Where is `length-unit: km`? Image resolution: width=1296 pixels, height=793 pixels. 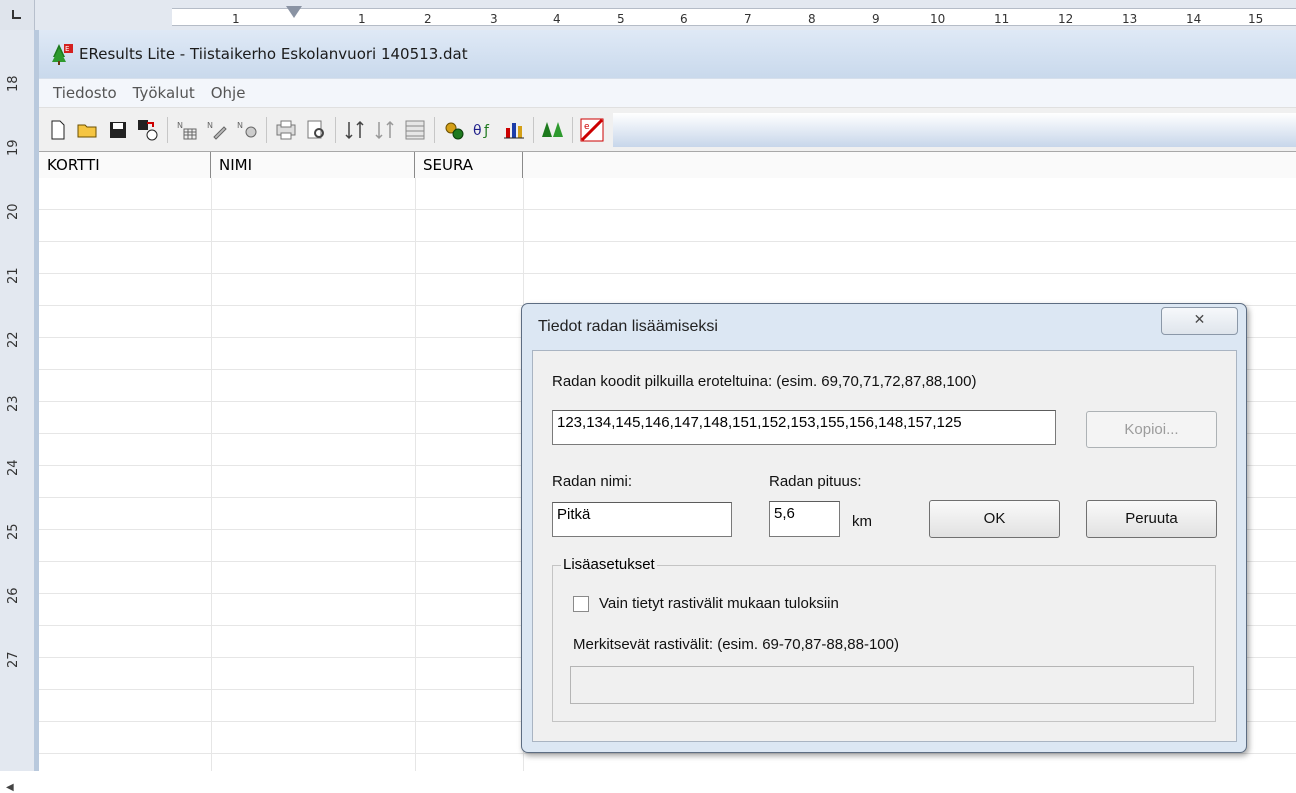 length-unit: km is located at coordinates (862, 521).